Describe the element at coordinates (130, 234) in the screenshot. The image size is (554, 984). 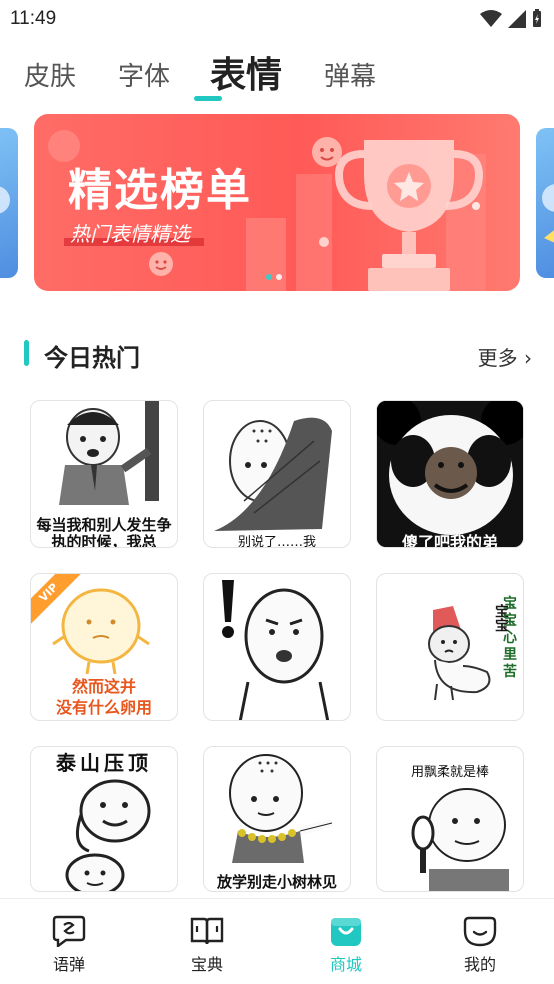
I see `banner-subtitle: 热门表情精选` at that location.